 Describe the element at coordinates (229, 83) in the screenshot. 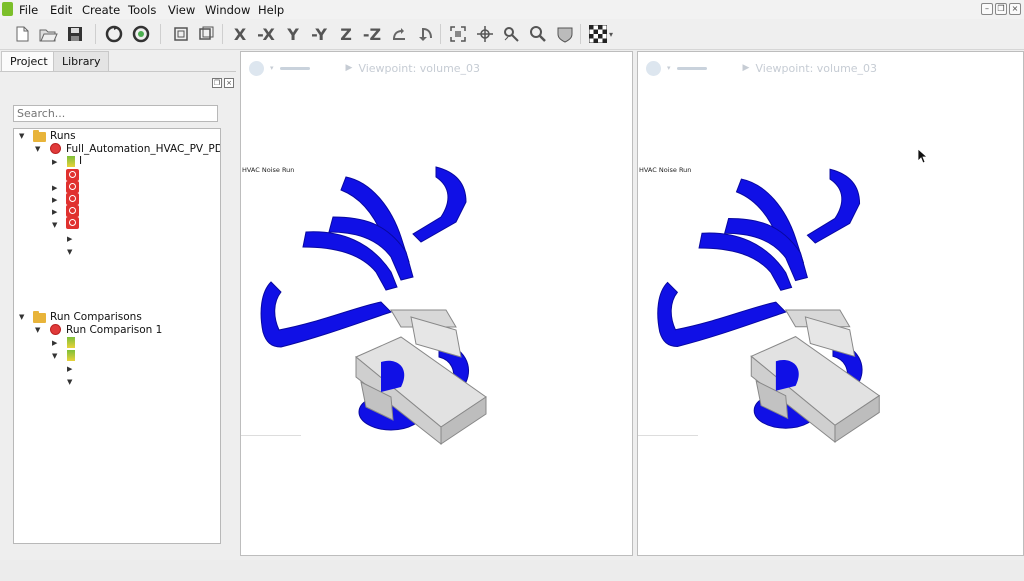

I see `close-panel-icon: ×` at that location.